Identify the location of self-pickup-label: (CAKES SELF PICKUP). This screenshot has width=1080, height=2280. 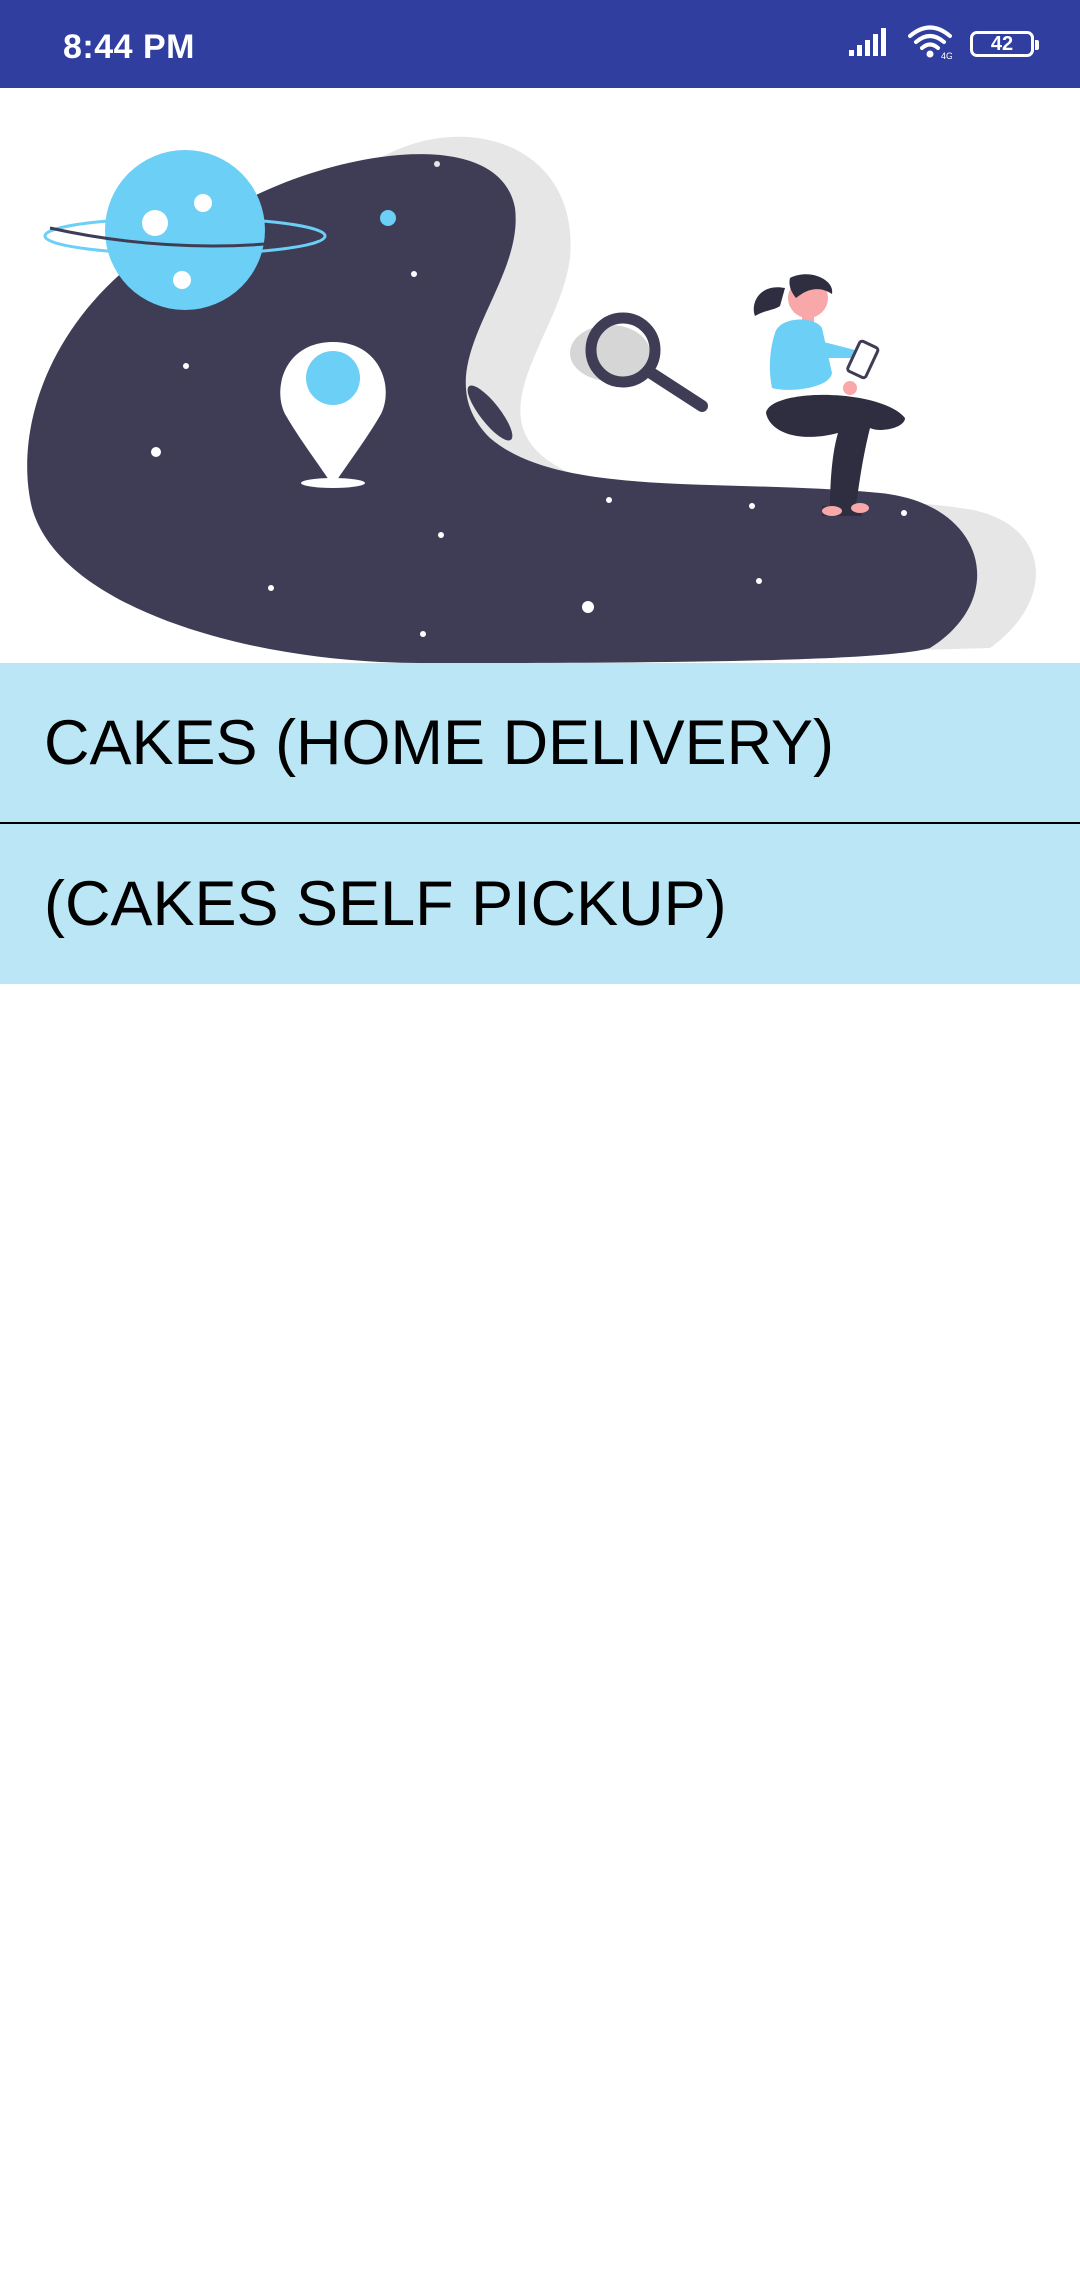
(385, 904).